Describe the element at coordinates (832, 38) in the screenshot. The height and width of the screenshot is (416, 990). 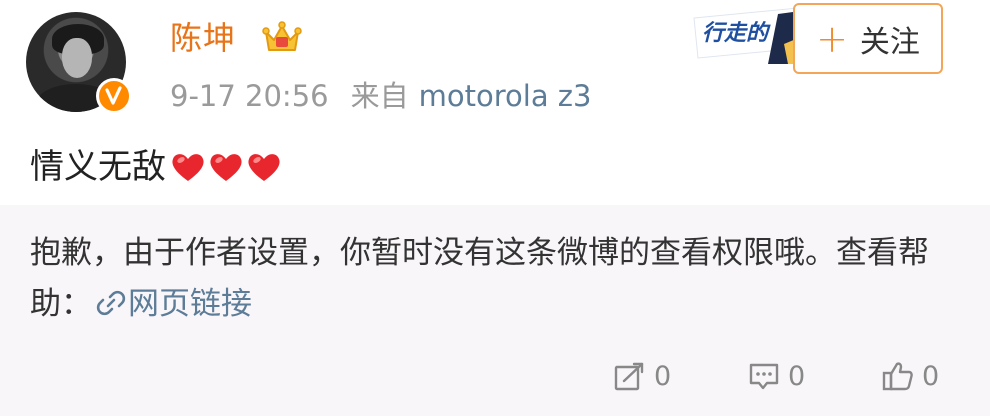
I see `plus-icon: +` at that location.